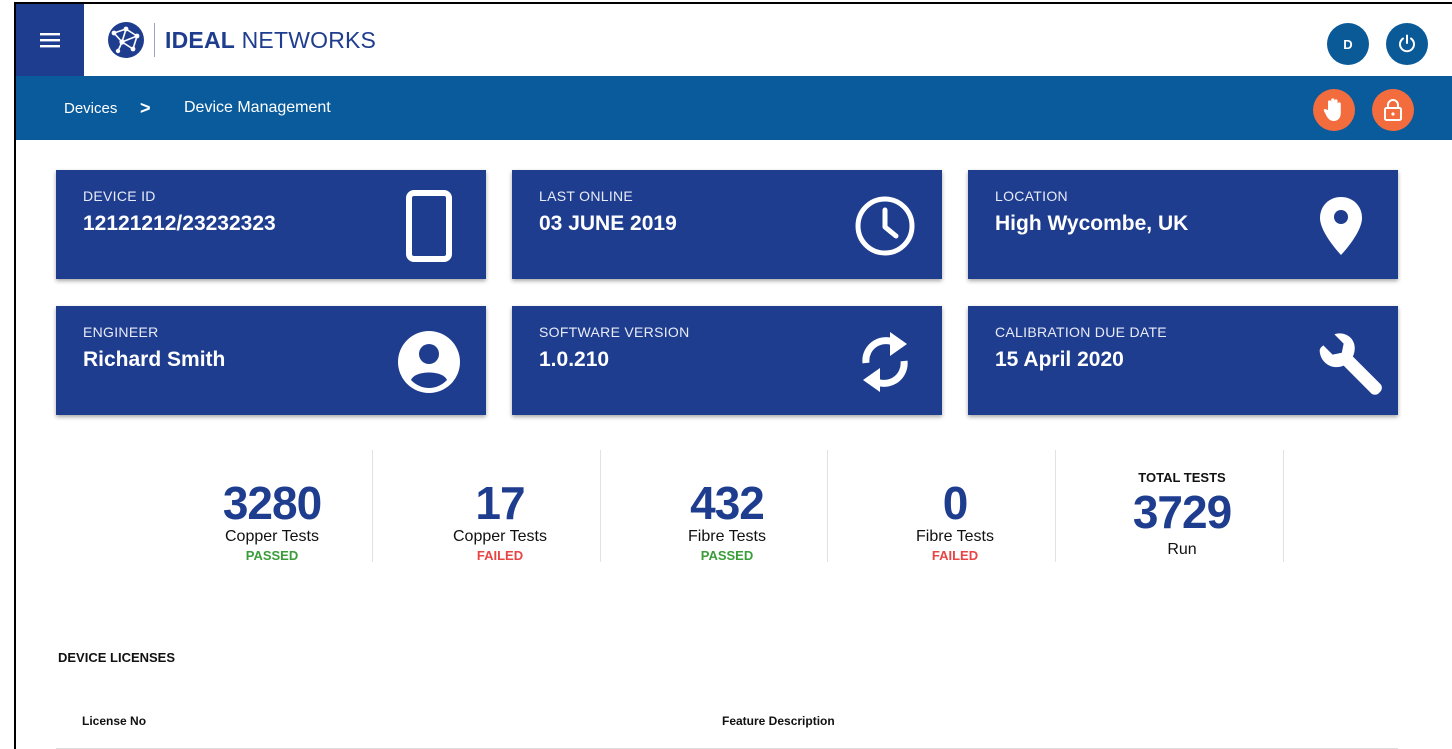 The height and width of the screenshot is (749, 1452). What do you see at coordinates (1081, 332) in the screenshot?
I see `card-label: CALIBRATION DUE DATE` at bounding box center [1081, 332].